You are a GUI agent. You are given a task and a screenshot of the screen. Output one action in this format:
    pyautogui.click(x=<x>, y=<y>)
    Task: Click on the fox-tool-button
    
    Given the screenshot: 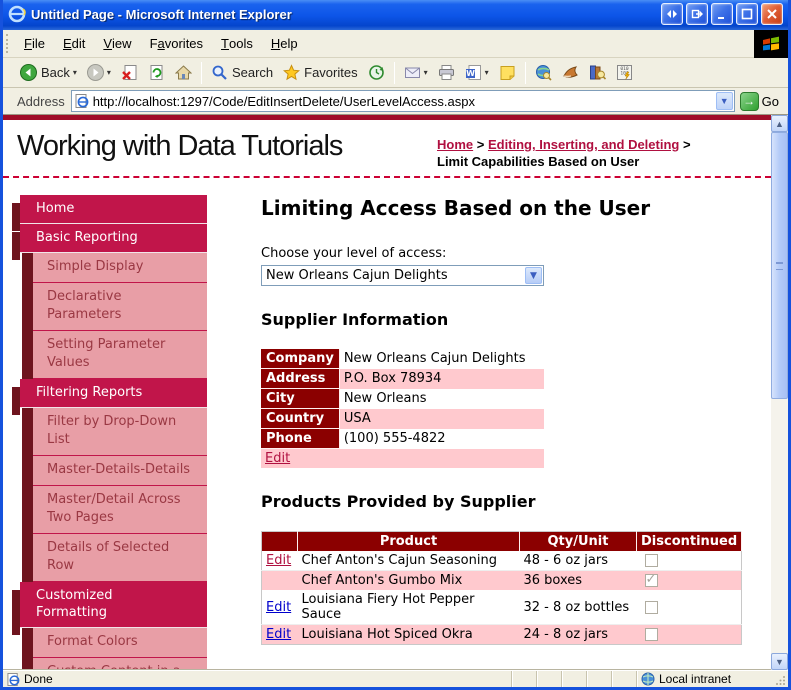 What is the action you would take?
    pyautogui.click(x=570, y=72)
    